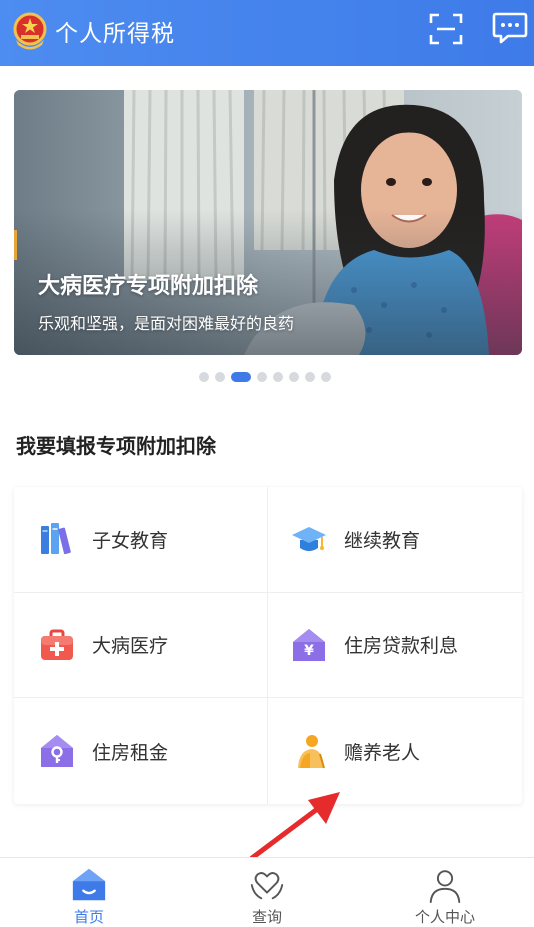 This screenshot has width=534, height=927. I want to click on section-title: 我要填报专项附加扣除, so click(116, 446).